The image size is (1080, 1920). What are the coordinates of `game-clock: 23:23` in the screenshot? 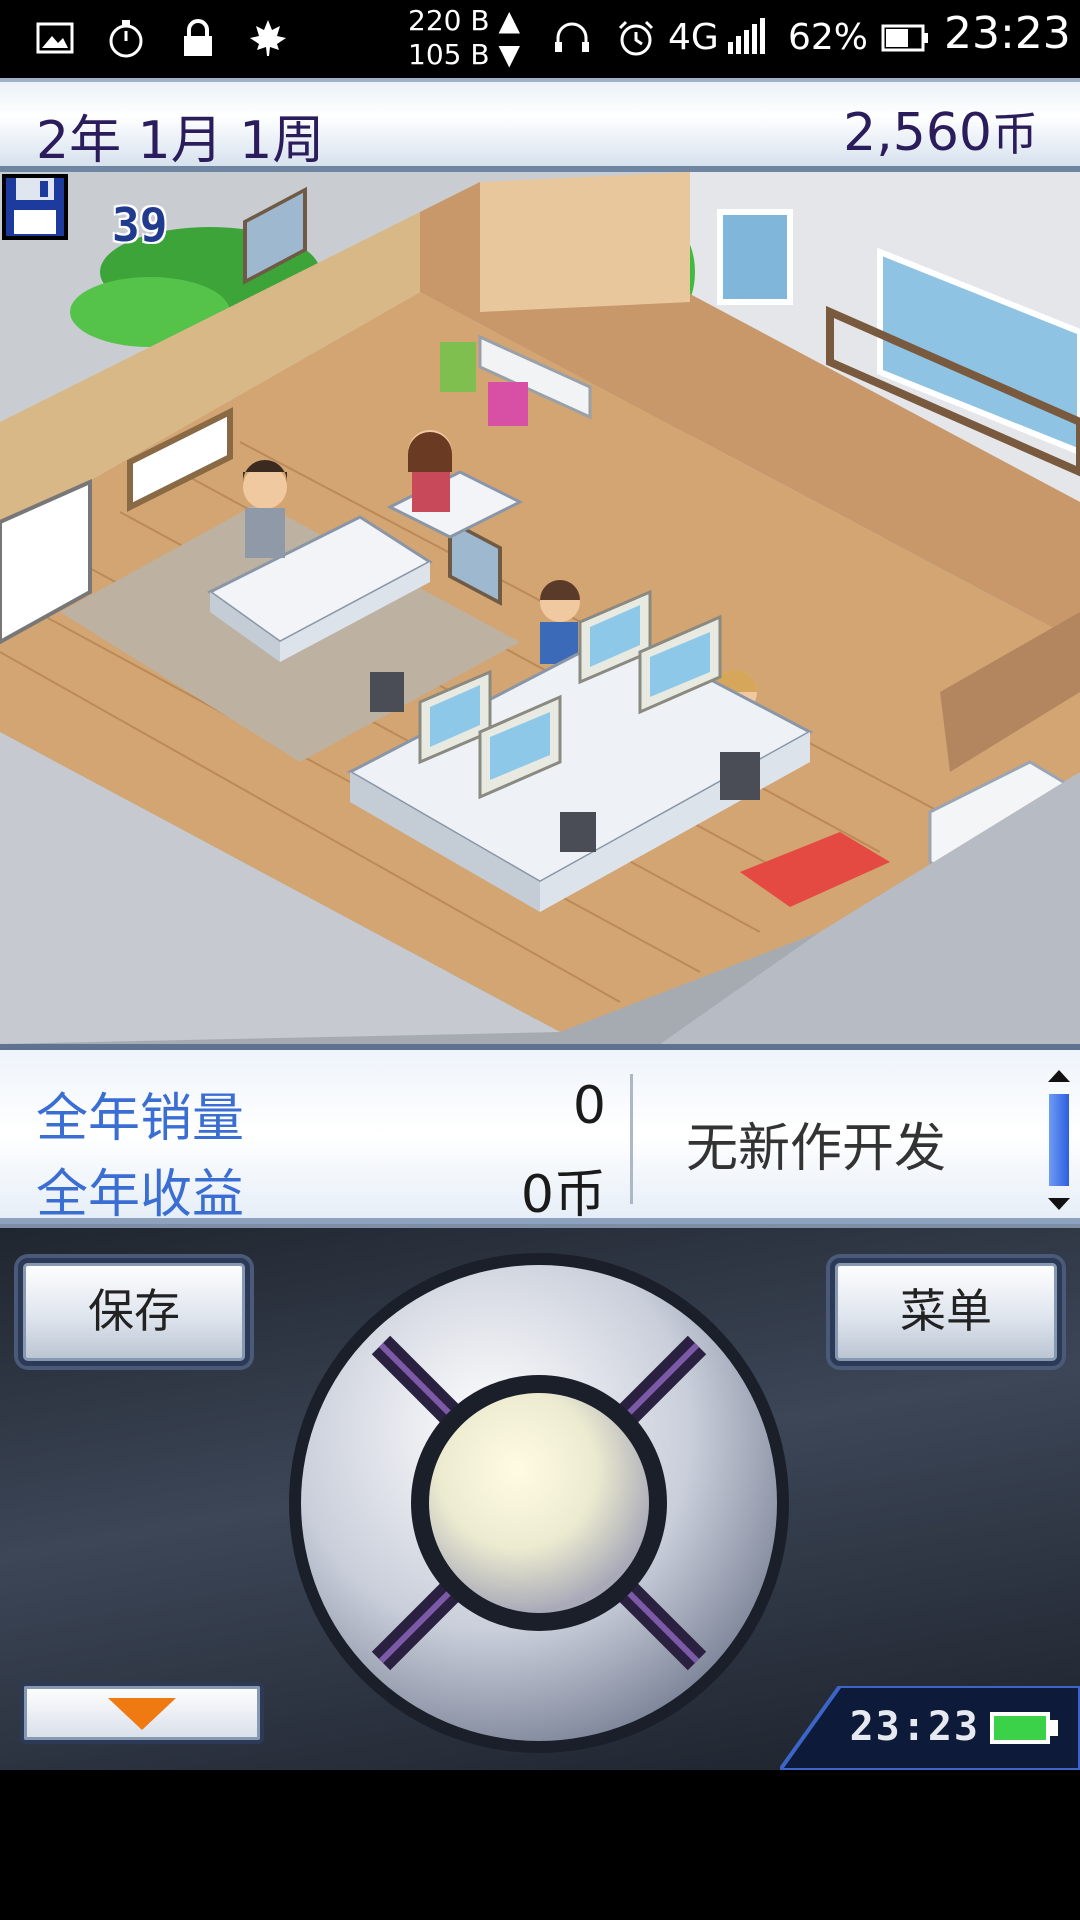 It's located at (914, 1727).